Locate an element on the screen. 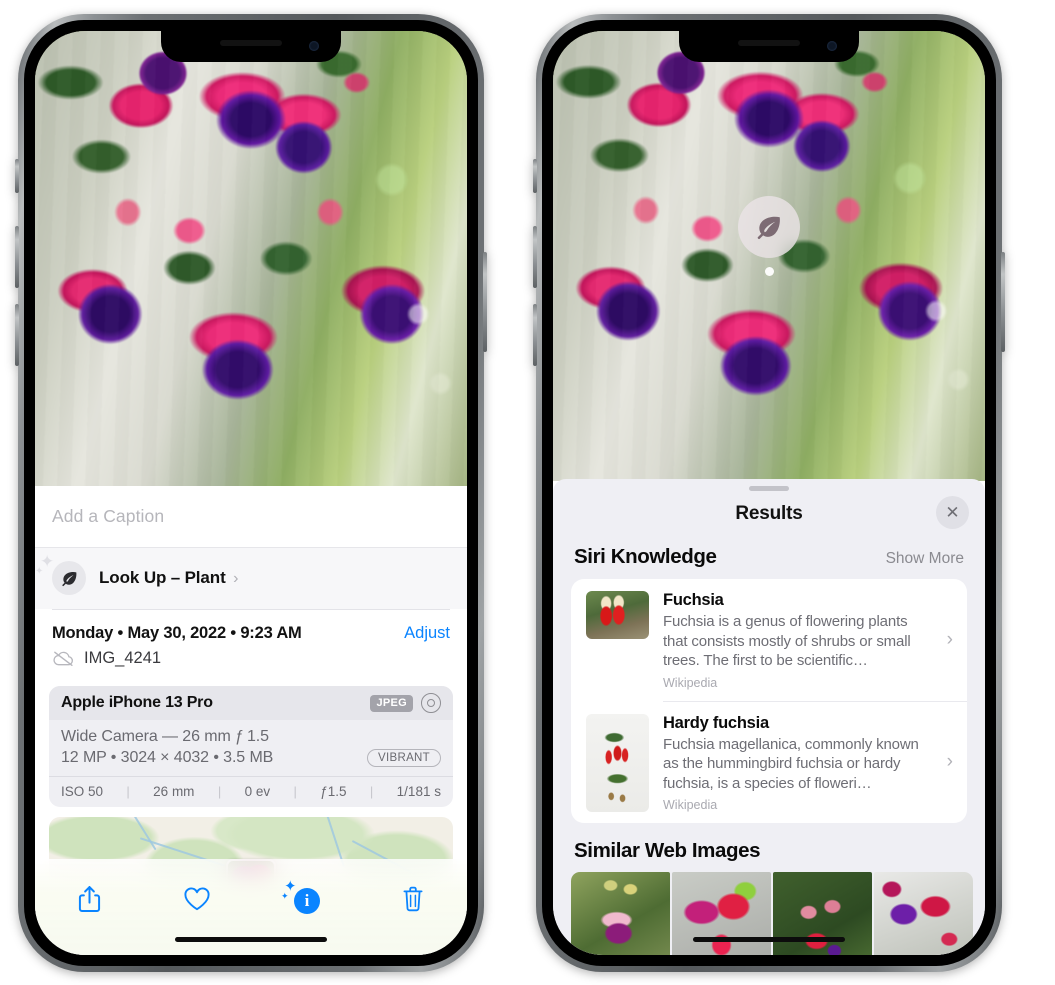 Image resolution: width=1055 pixels, height=985 pixels. pin-anchor-dot is located at coordinates (769, 271).